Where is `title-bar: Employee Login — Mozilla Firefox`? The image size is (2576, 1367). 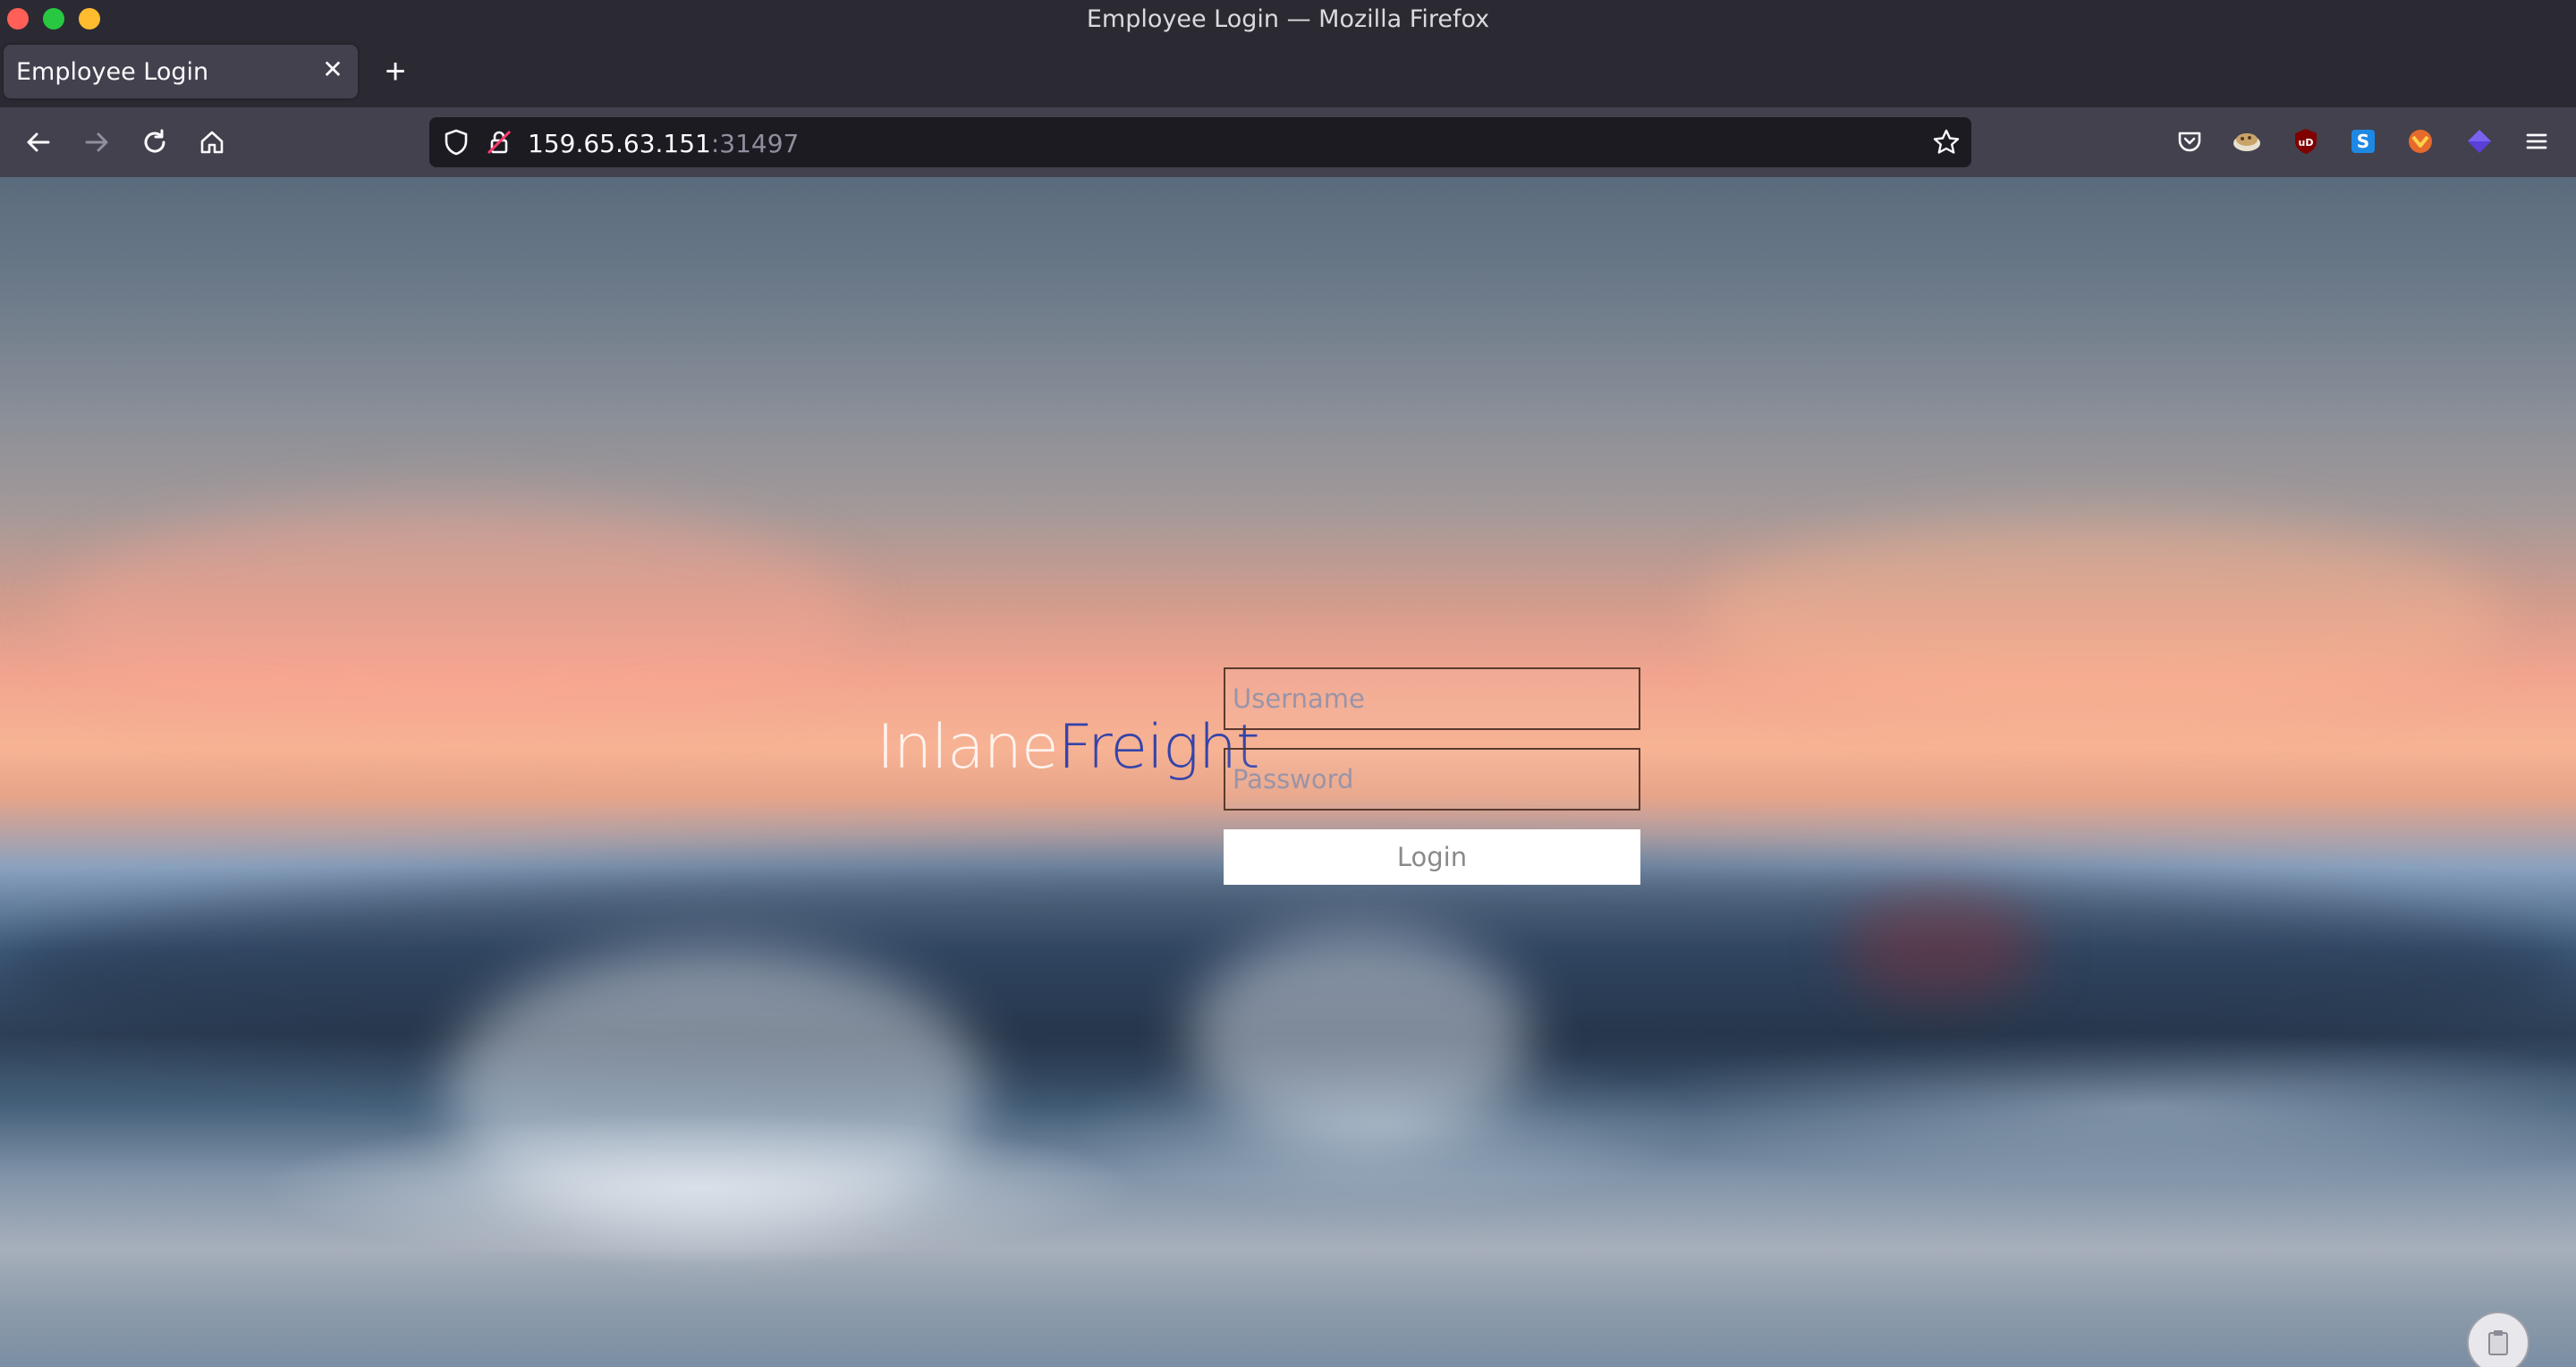
title-bar: Employee Login — Mozilla Firefox is located at coordinates (1288, 19).